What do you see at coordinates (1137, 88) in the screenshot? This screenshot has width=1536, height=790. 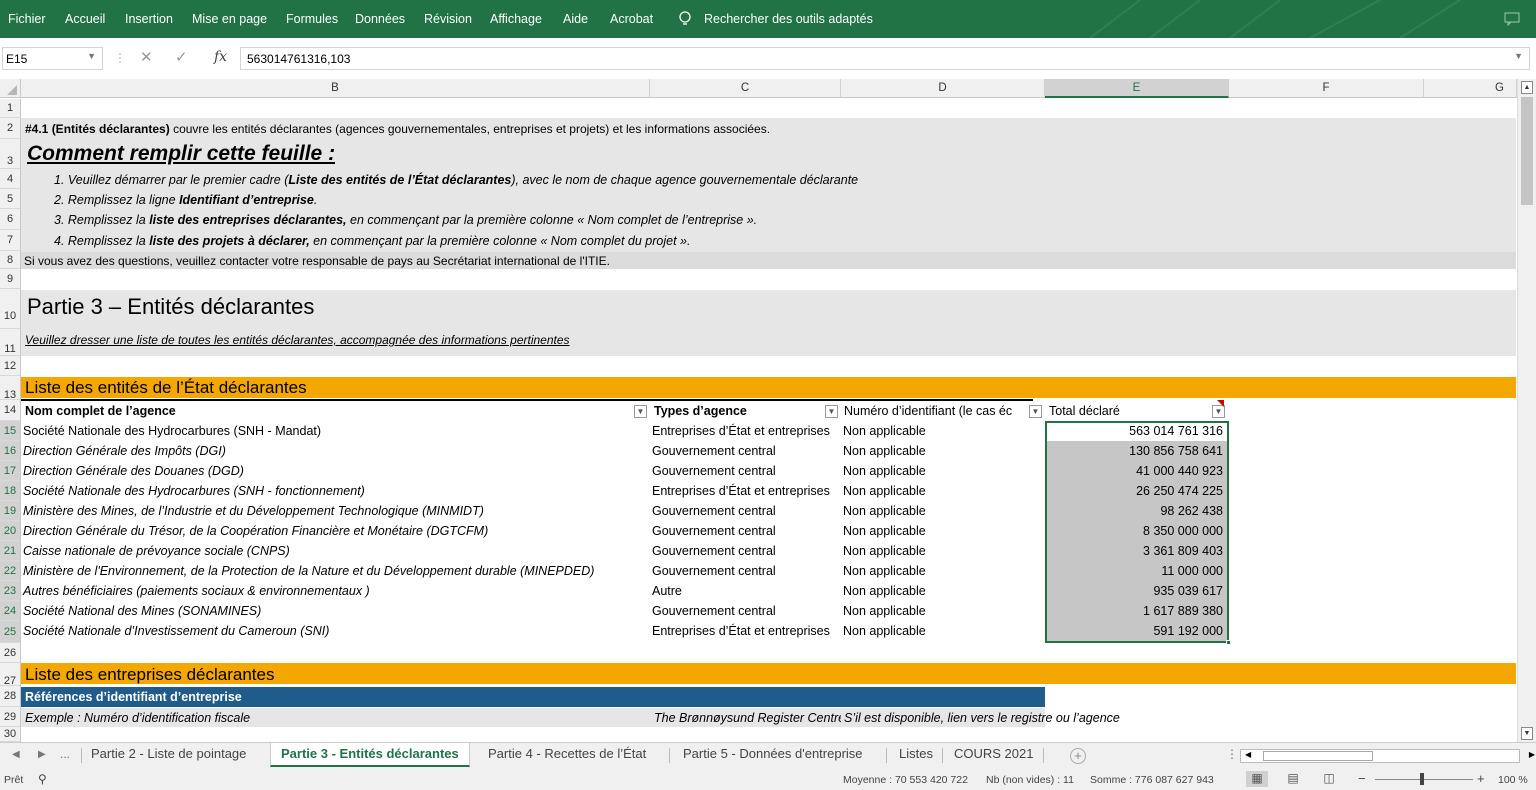 I see `column-header-e: E` at bounding box center [1137, 88].